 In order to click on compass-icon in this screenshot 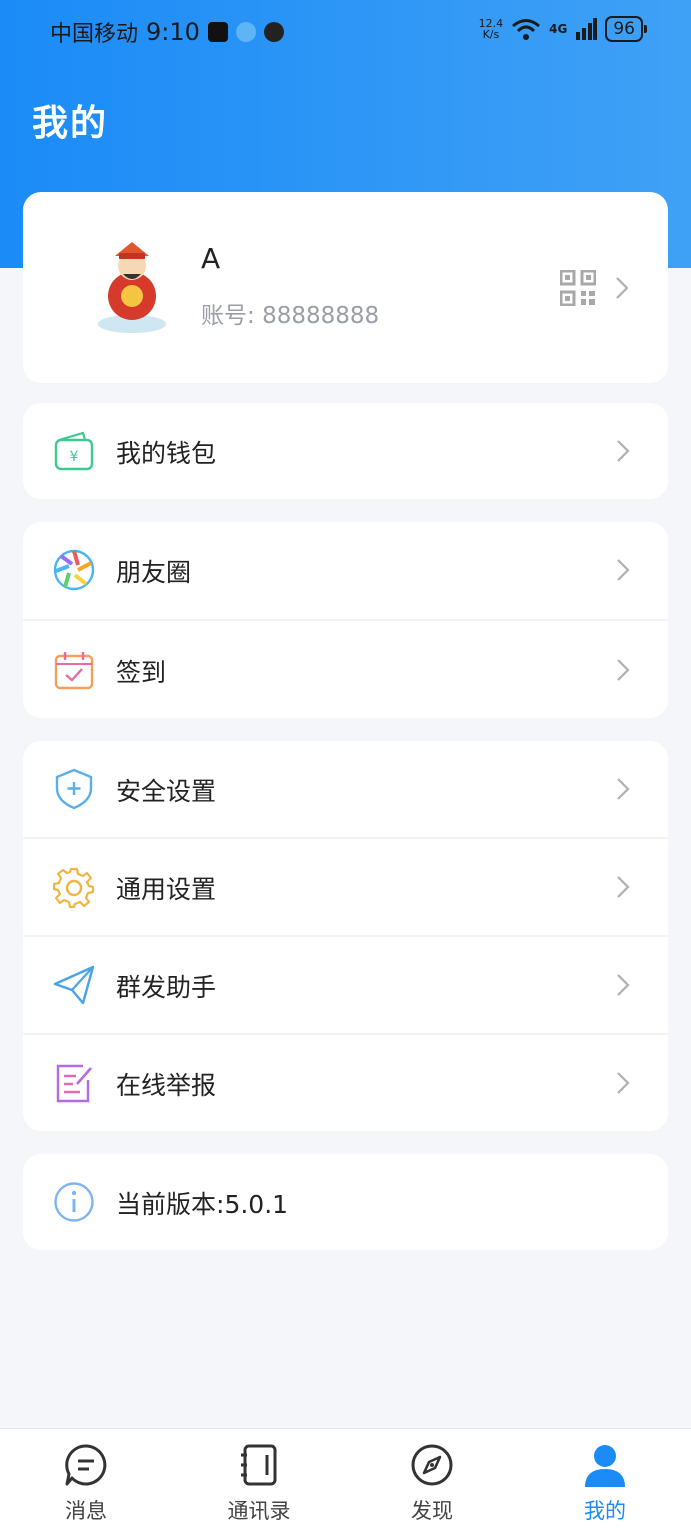, I will do `click(432, 1465)`.